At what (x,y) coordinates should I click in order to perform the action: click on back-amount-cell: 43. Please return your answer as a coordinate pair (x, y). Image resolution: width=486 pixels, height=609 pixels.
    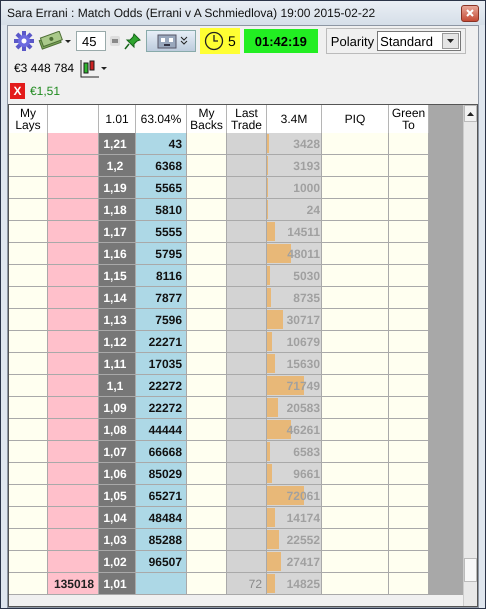
    Looking at the image, I should click on (161, 144).